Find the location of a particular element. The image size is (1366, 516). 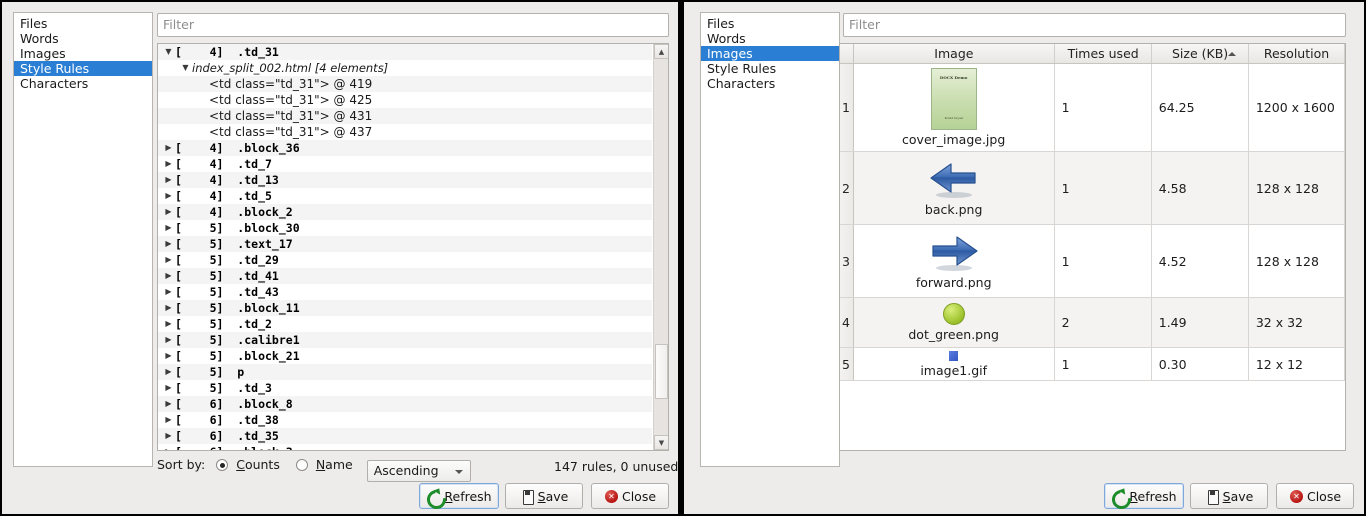

tree-row: ▶[ 5] .block_30 is located at coordinates (405, 228).